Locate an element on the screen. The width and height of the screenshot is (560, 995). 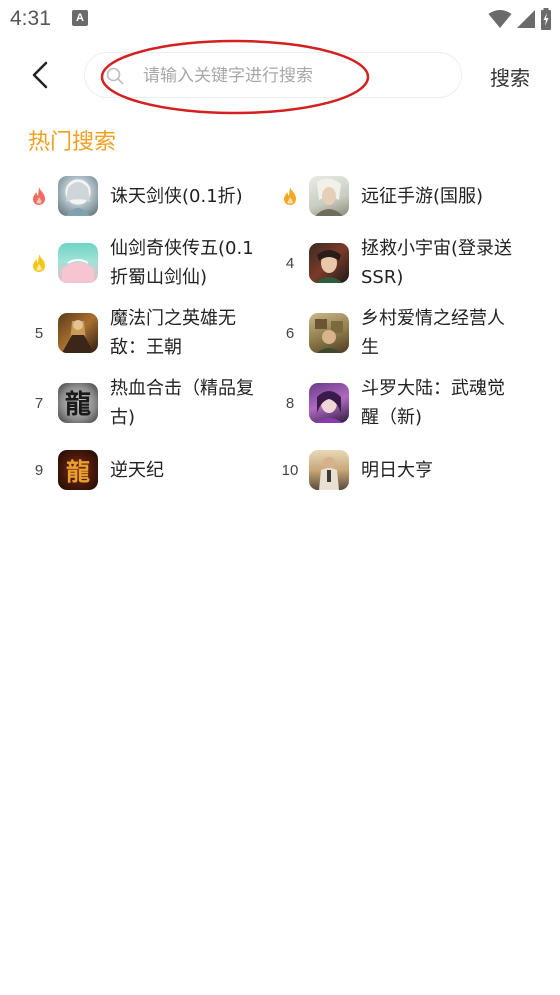
hot-search-item: 5 魔法门之英雄无敌：王朝 is located at coordinates (153, 333).